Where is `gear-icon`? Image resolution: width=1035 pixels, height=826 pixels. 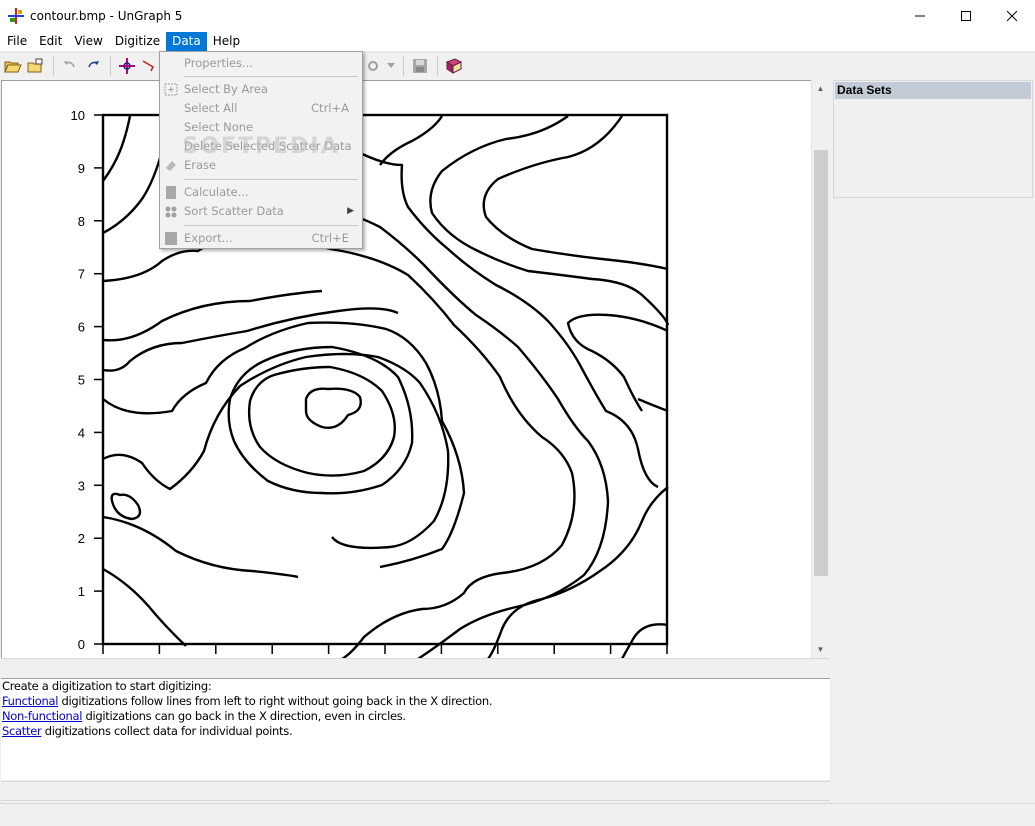 gear-icon is located at coordinates (373, 66).